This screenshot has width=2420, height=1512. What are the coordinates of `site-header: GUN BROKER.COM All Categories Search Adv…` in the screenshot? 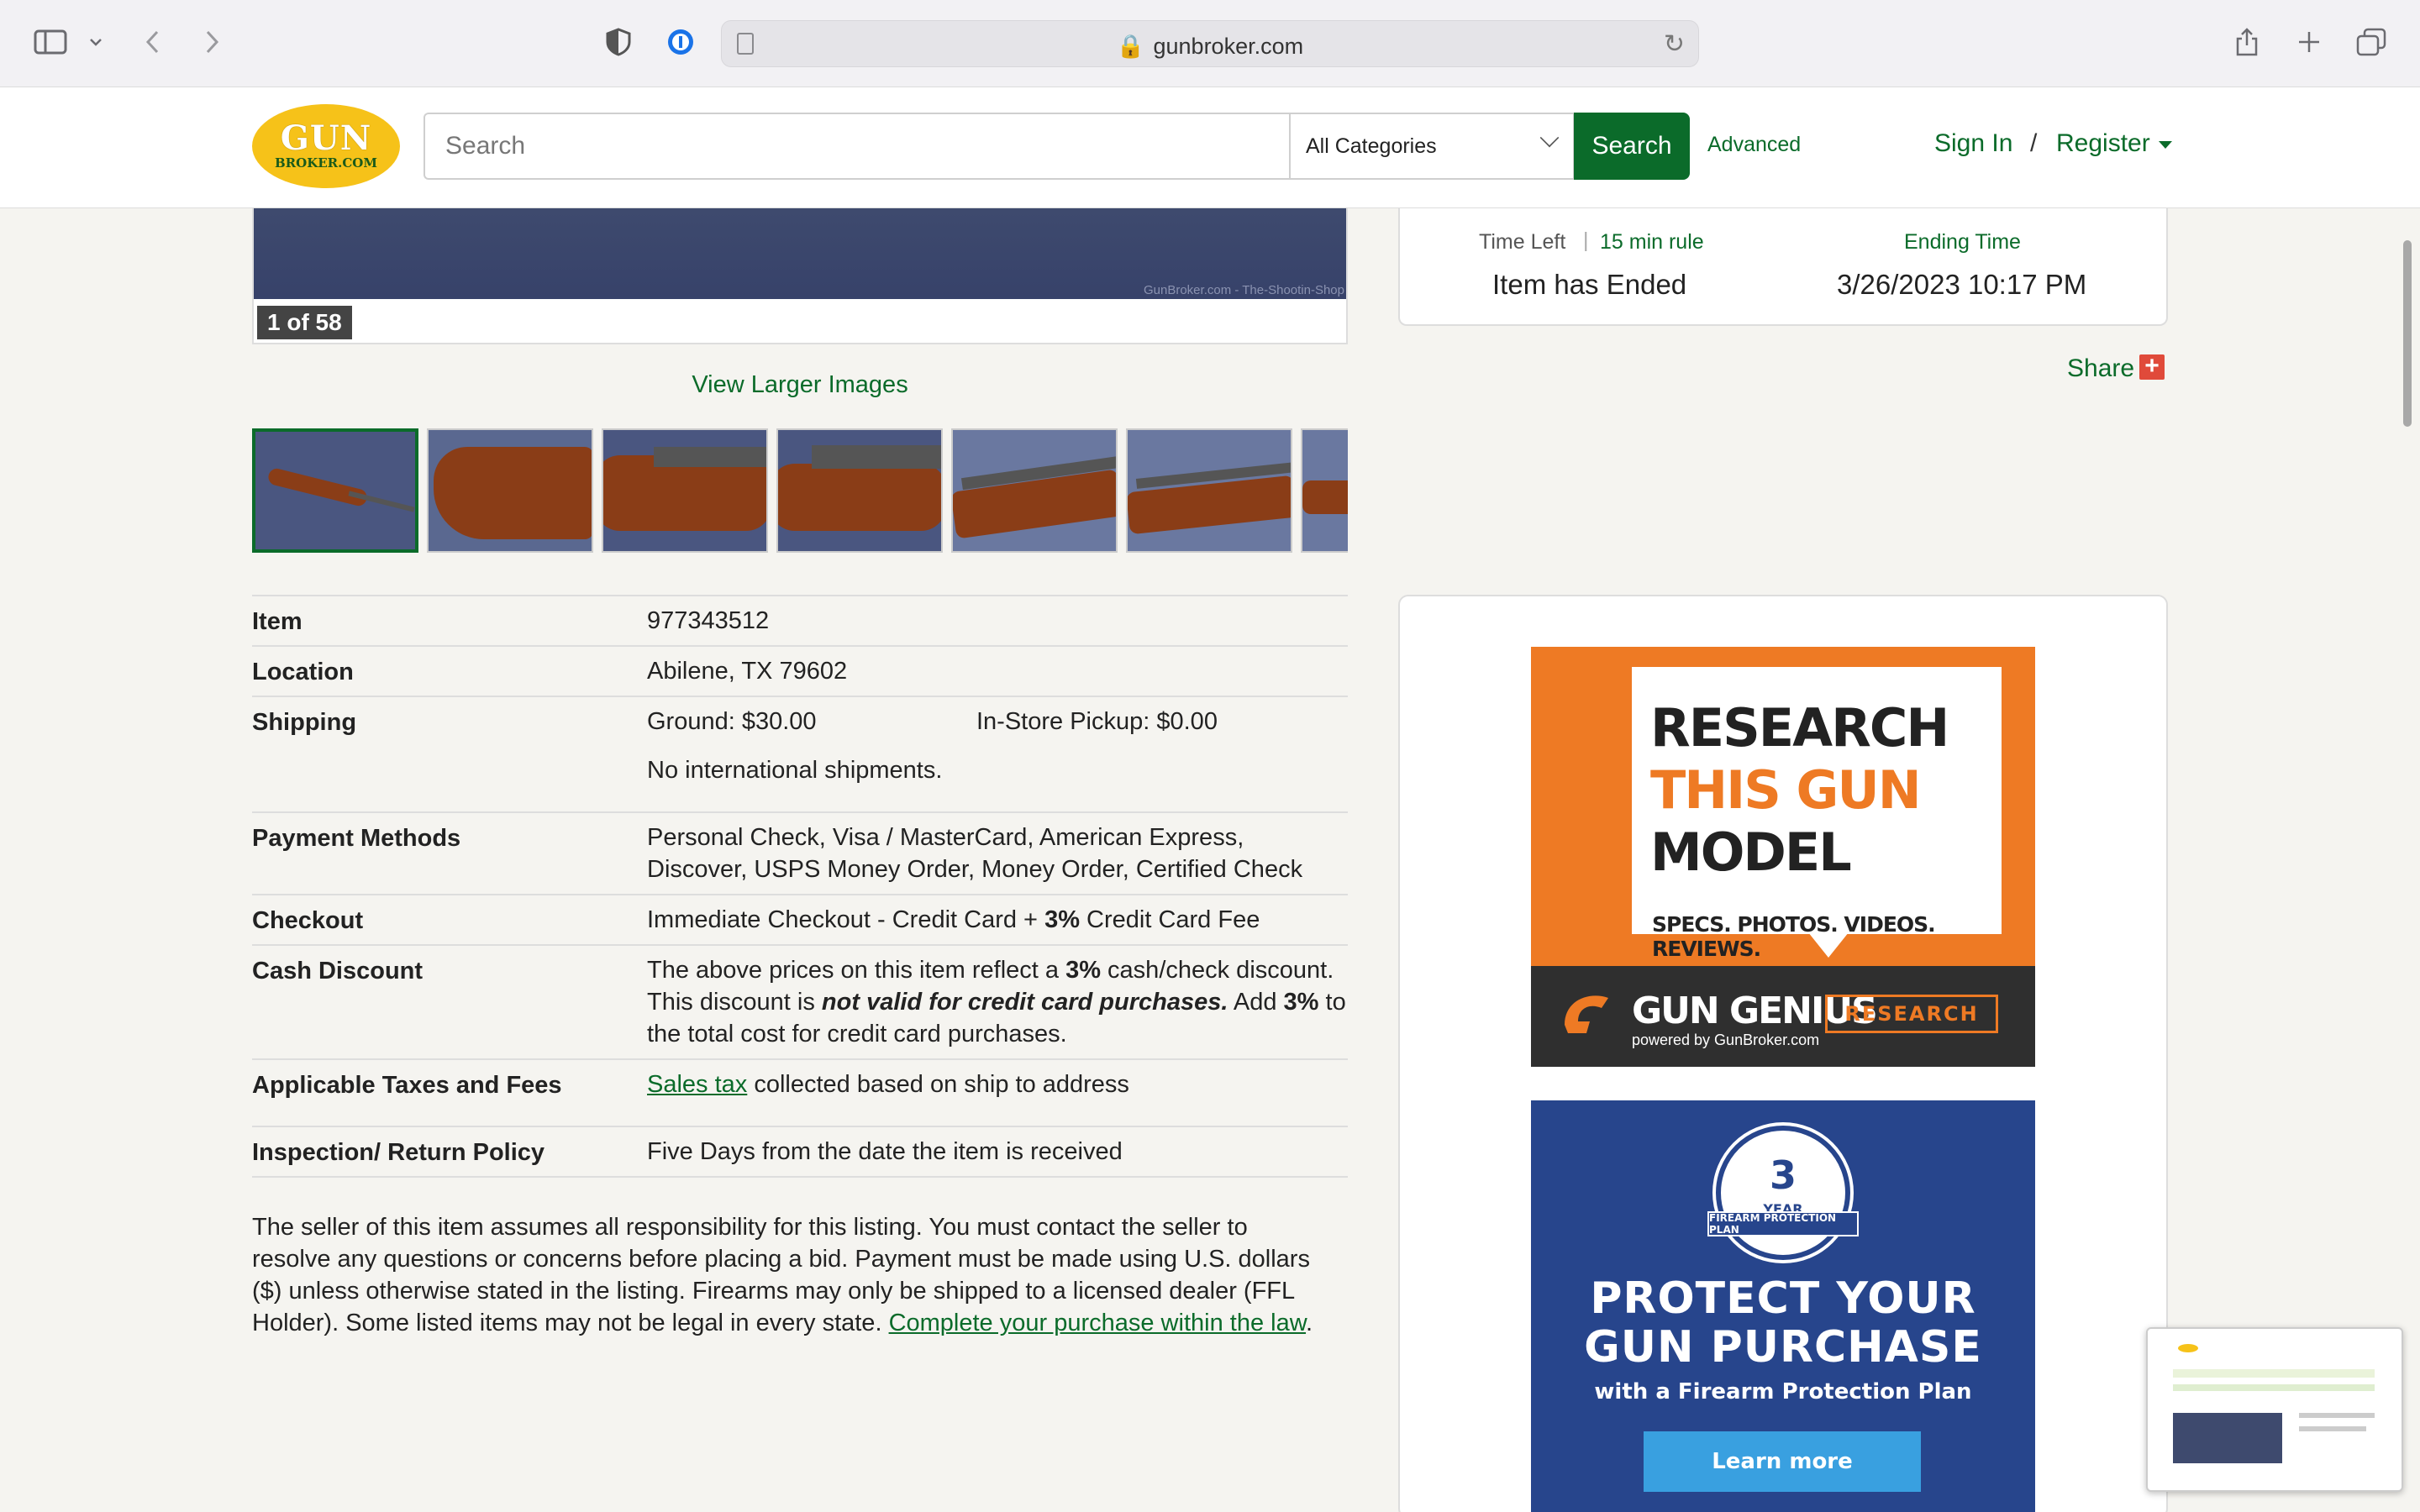 It's located at (1210, 147).